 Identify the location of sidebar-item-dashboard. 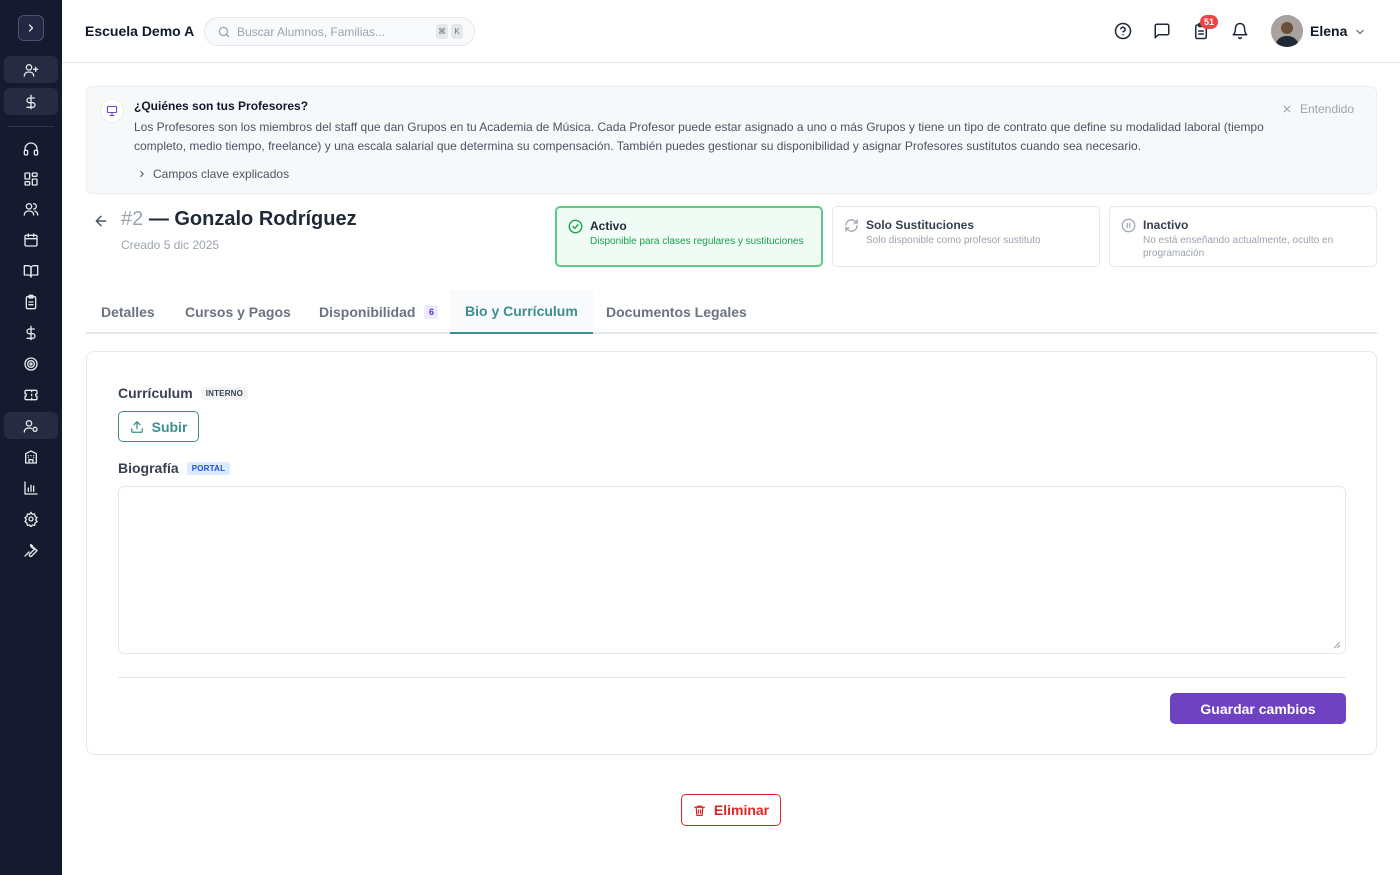
(31, 178).